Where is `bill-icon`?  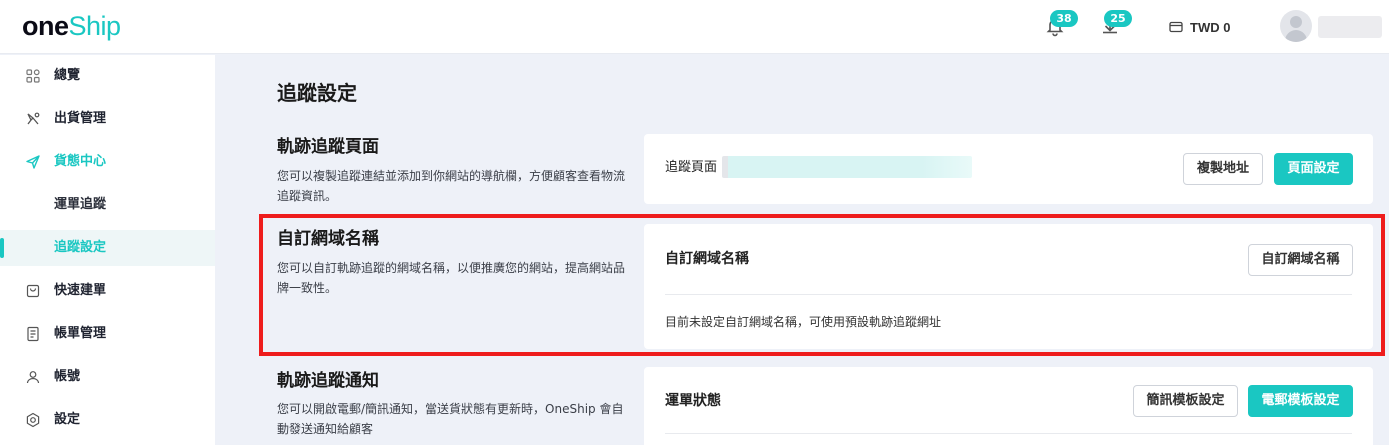 bill-icon is located at coordinates (33, 334).